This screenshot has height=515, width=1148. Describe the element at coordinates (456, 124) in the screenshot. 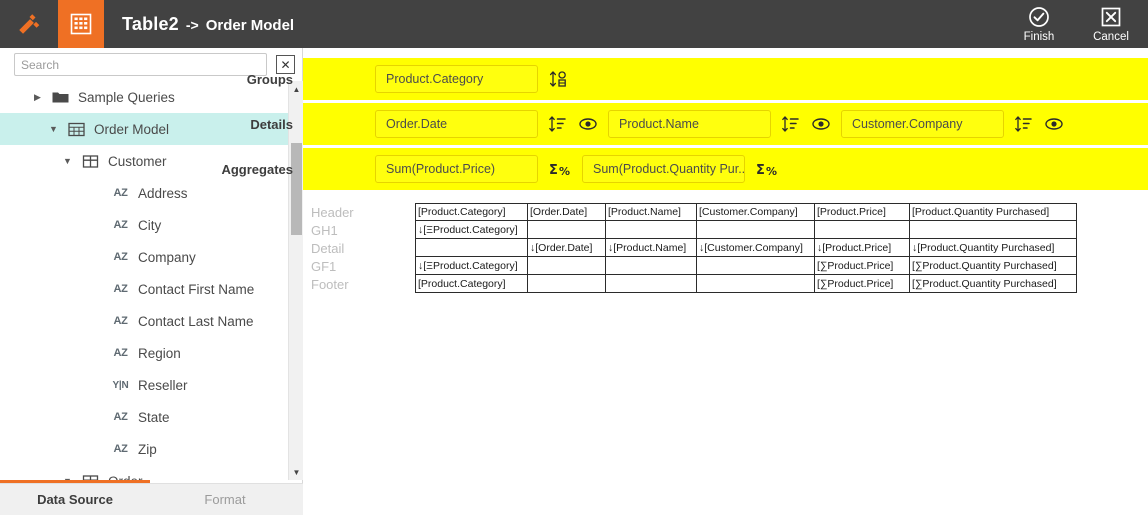

I see `details-chip-0: Order.Date` at that location.